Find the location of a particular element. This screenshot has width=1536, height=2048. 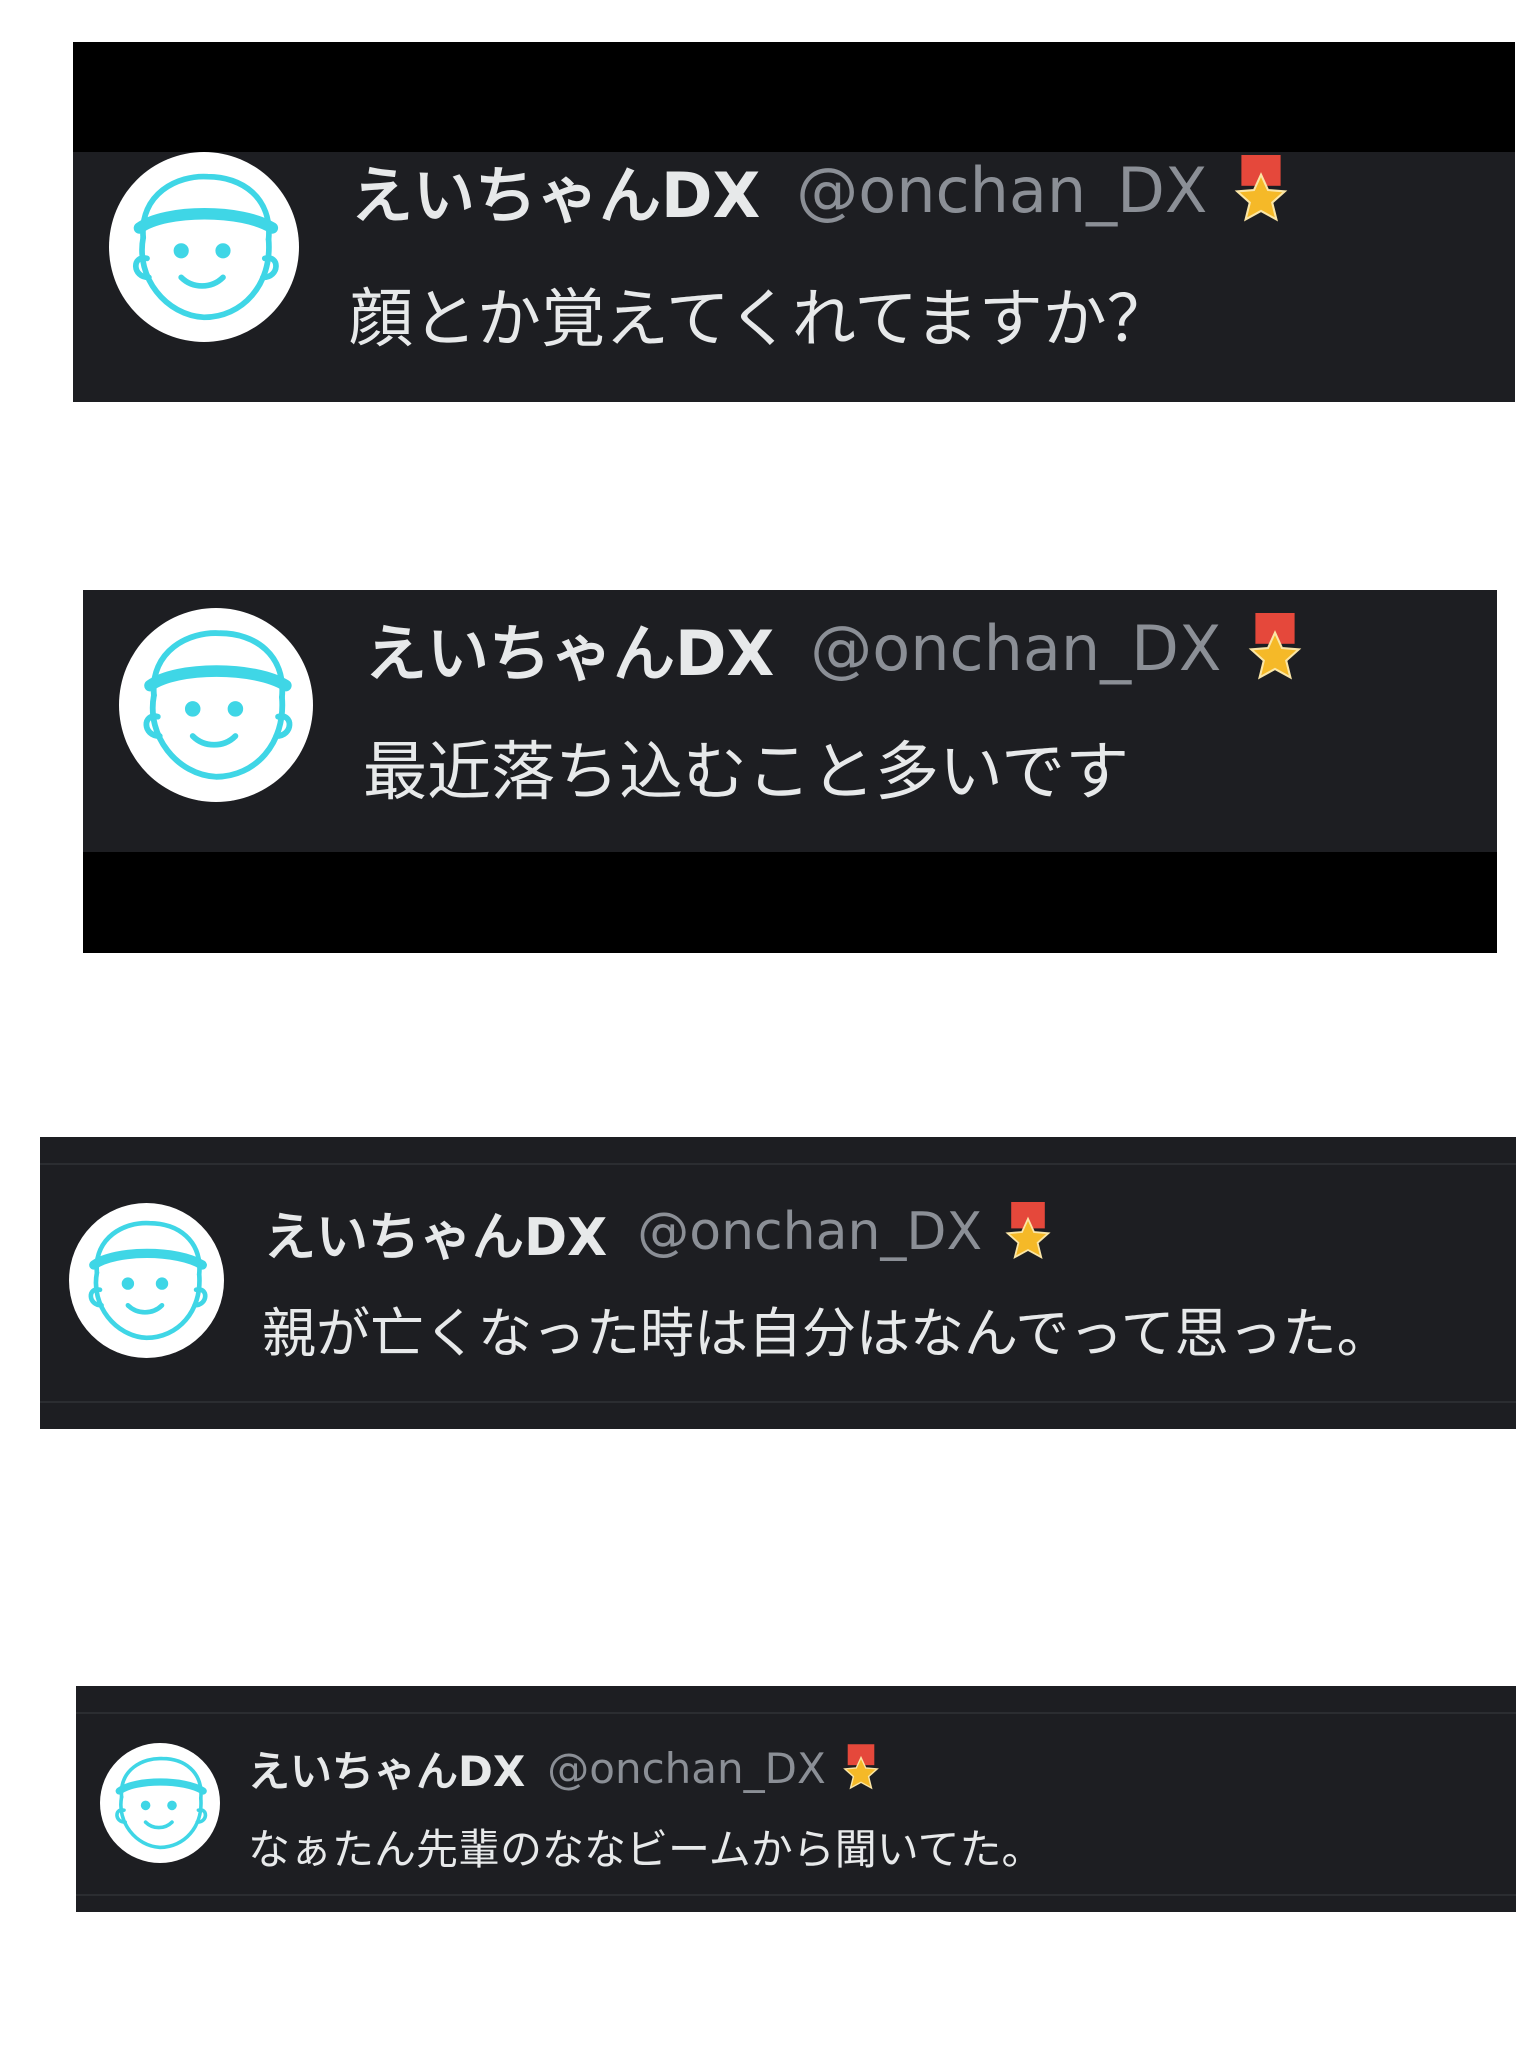

post-text: 顔とか覚えてくれてますか？ is located at coordinates (760, 320).